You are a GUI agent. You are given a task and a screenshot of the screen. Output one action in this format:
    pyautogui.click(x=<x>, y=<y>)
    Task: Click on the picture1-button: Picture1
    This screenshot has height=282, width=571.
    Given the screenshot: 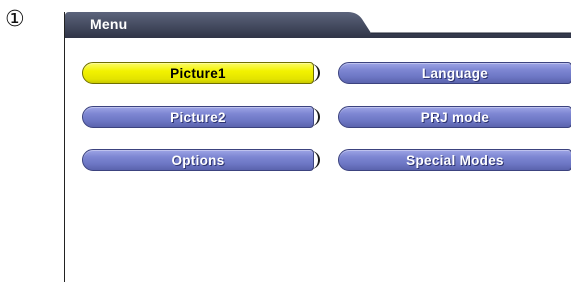 What is the action you would take?
    pyautogui.click(x=201, y=73)
    